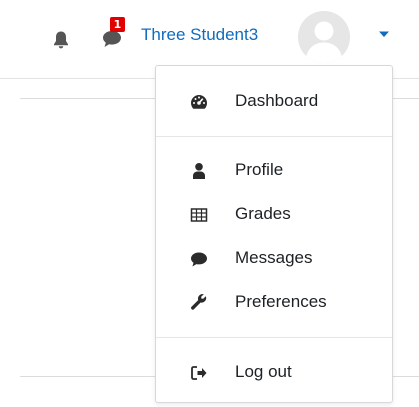 The width and height of the screenshot is (419, 407). I want to click on menu-item-log-out: Log out, so click(274, 373).